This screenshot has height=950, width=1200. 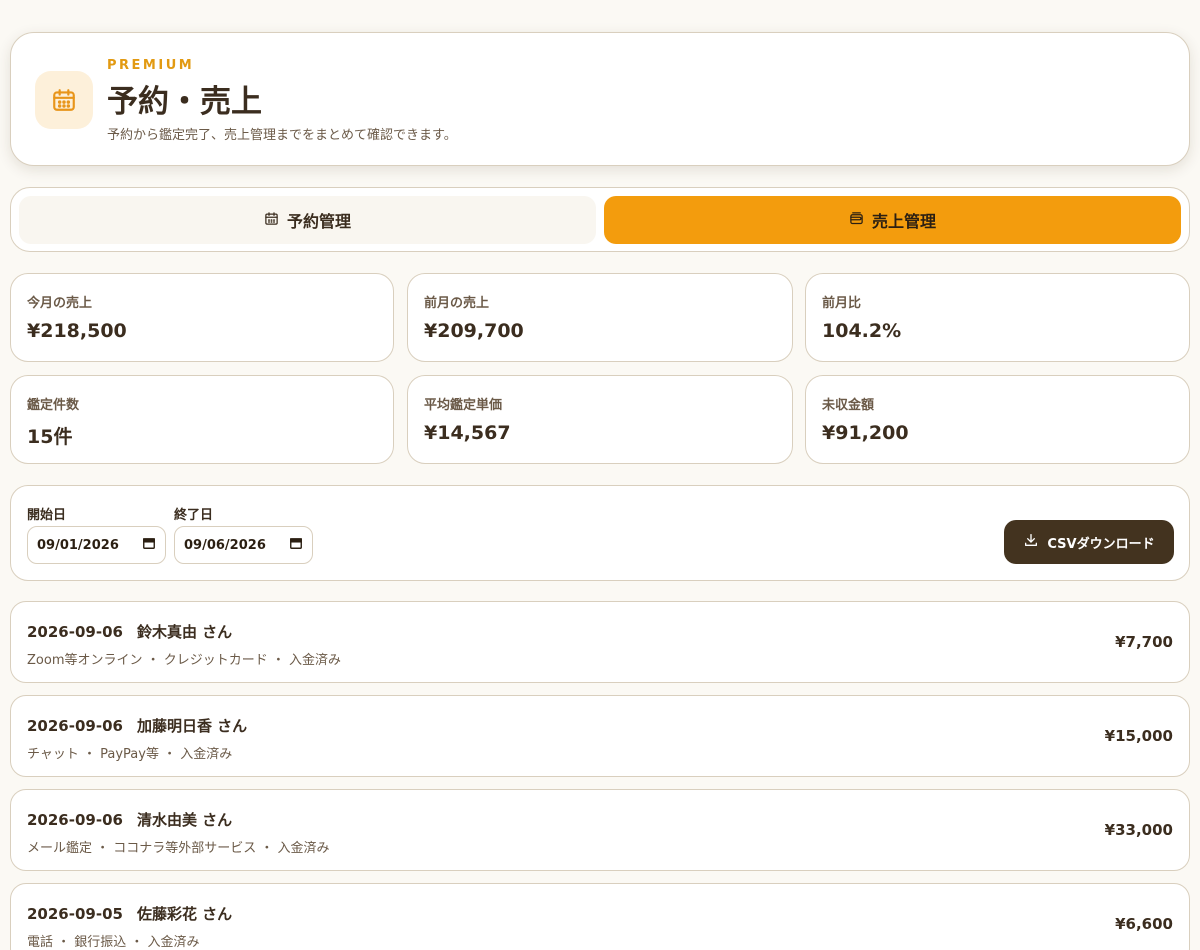 What do you see at coordinates (75, 914) in the screenshot?
I see `sales-date: 2026-09-05` at bounding box center [75, 914].